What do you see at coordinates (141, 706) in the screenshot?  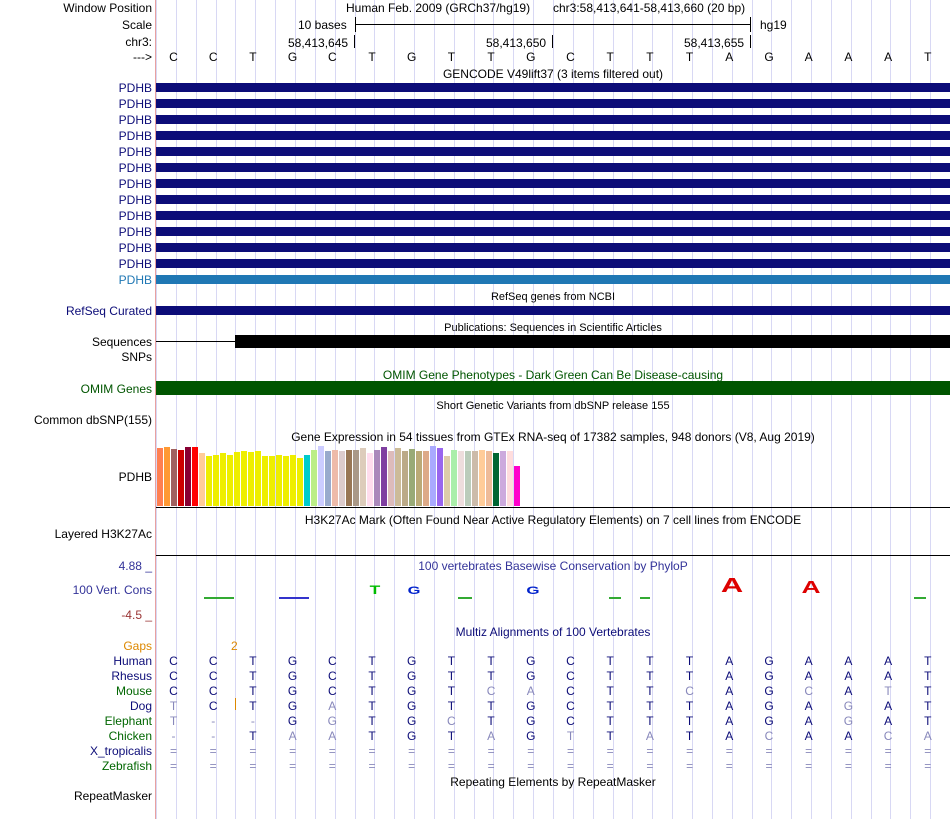 I see `multiz-species-label: Dog` at bounding box center [141, 706].